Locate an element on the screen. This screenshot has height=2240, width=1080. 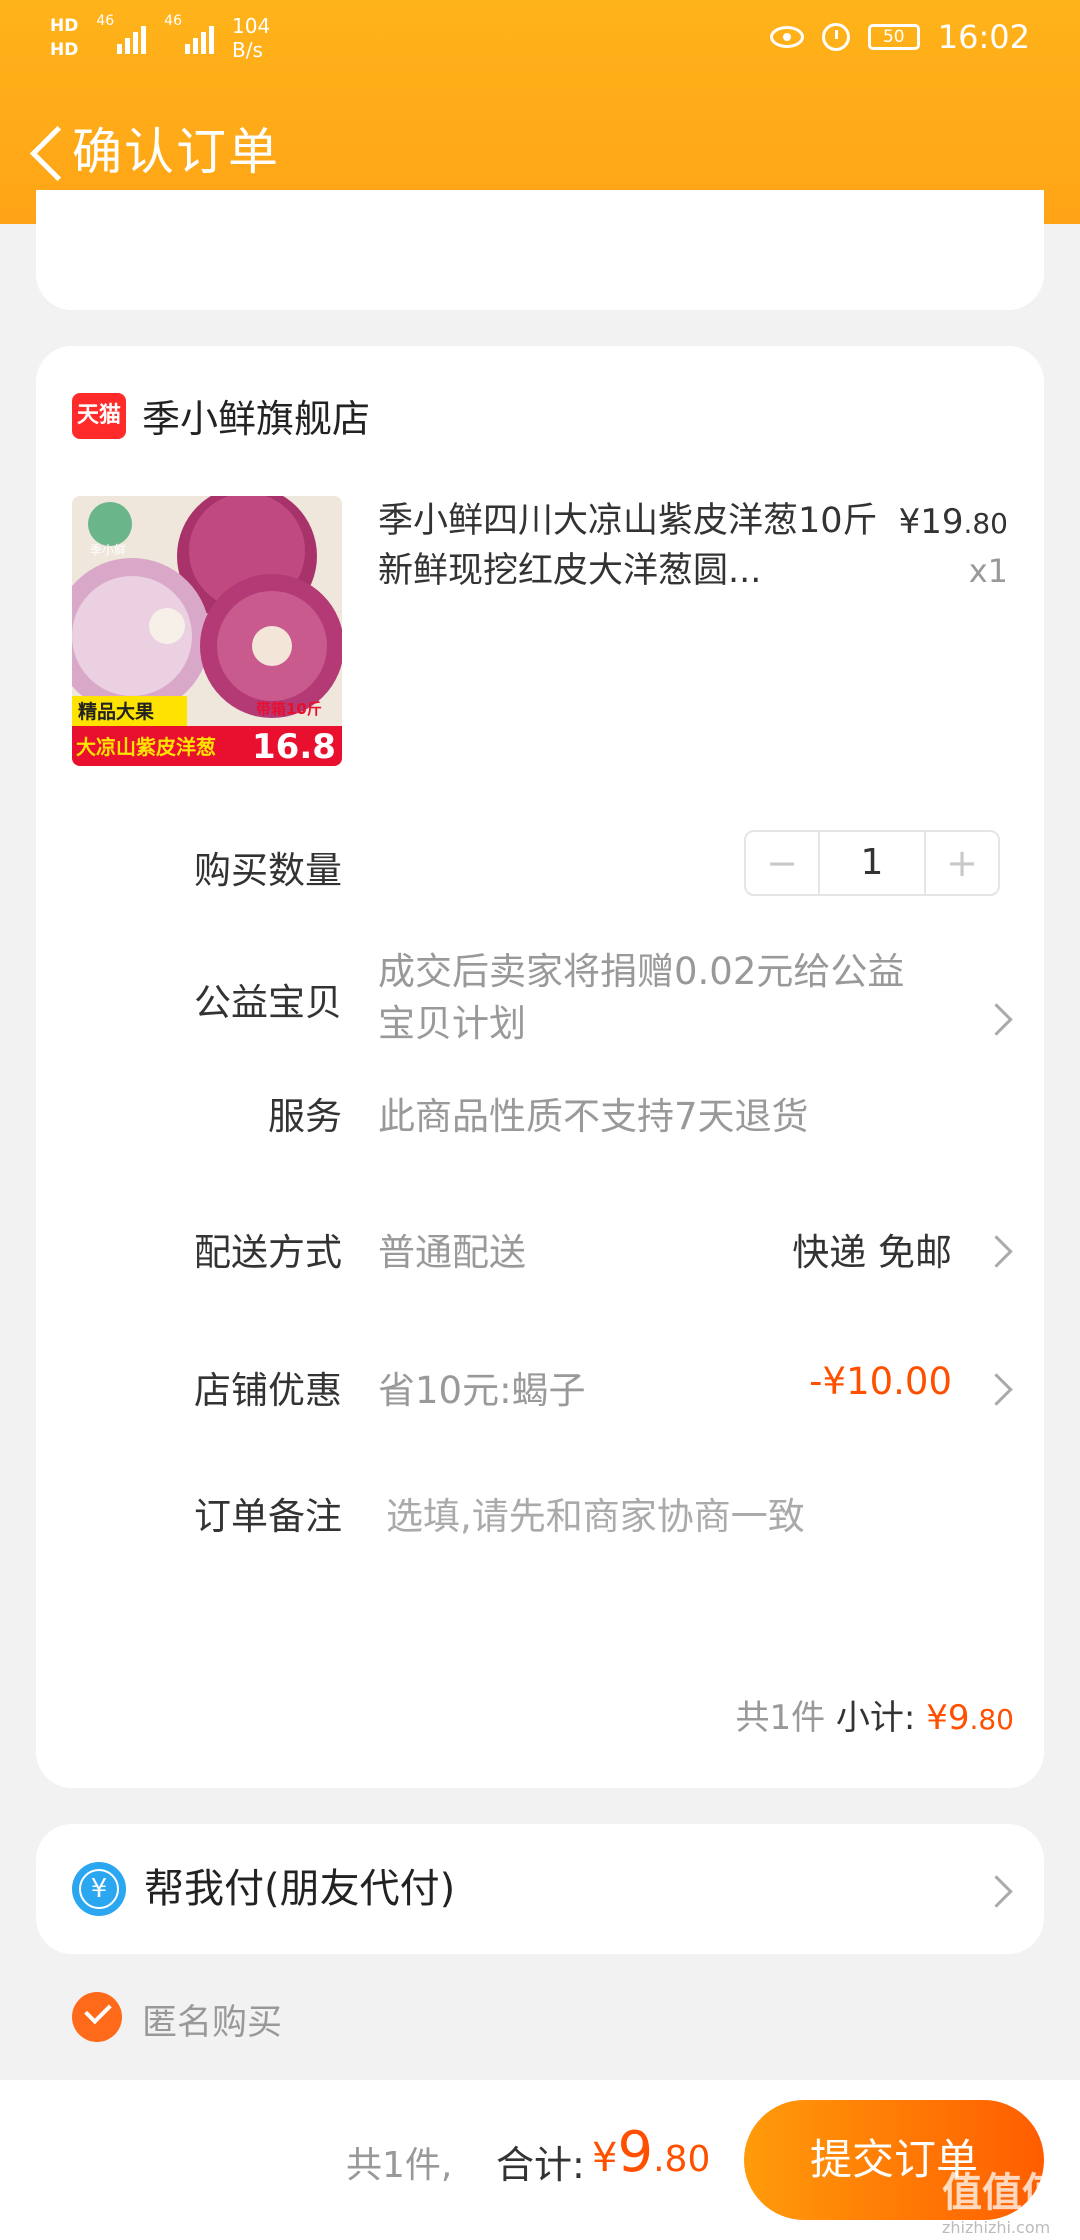
hd-indicator: HD HD is located at coordinates (64, 38).